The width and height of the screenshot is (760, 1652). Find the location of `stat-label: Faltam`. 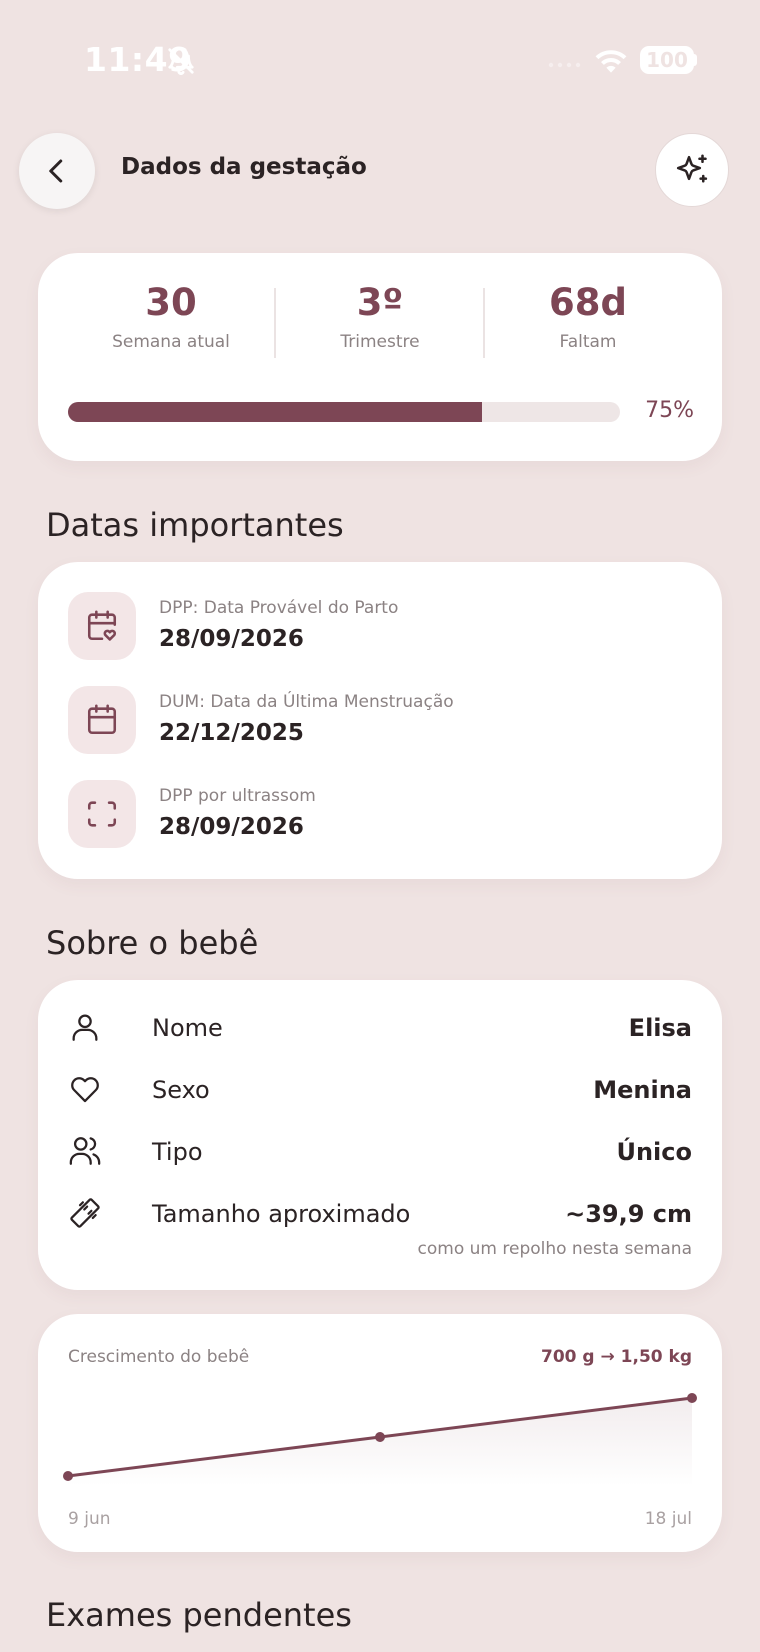

stat-label: Faltam is located at coordinates (588, 341).